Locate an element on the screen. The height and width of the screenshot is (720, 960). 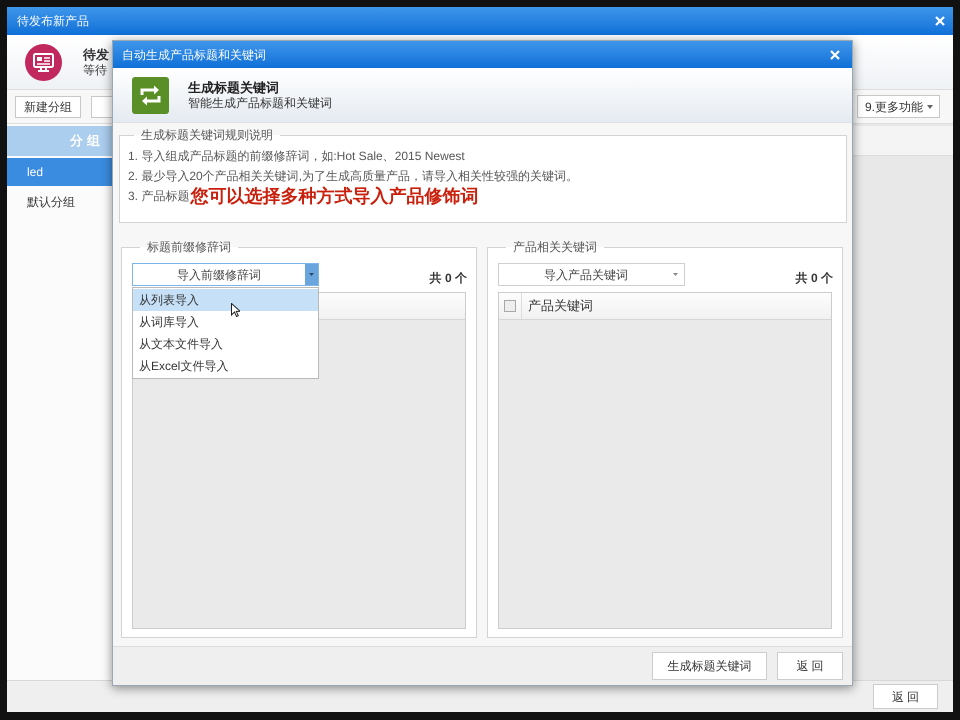
window-title: 待发布新产品 is located at coordinates (53, 21).